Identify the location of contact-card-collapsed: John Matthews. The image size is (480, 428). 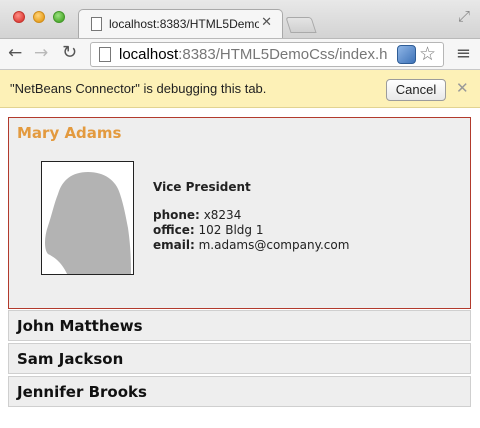
(239, 325).